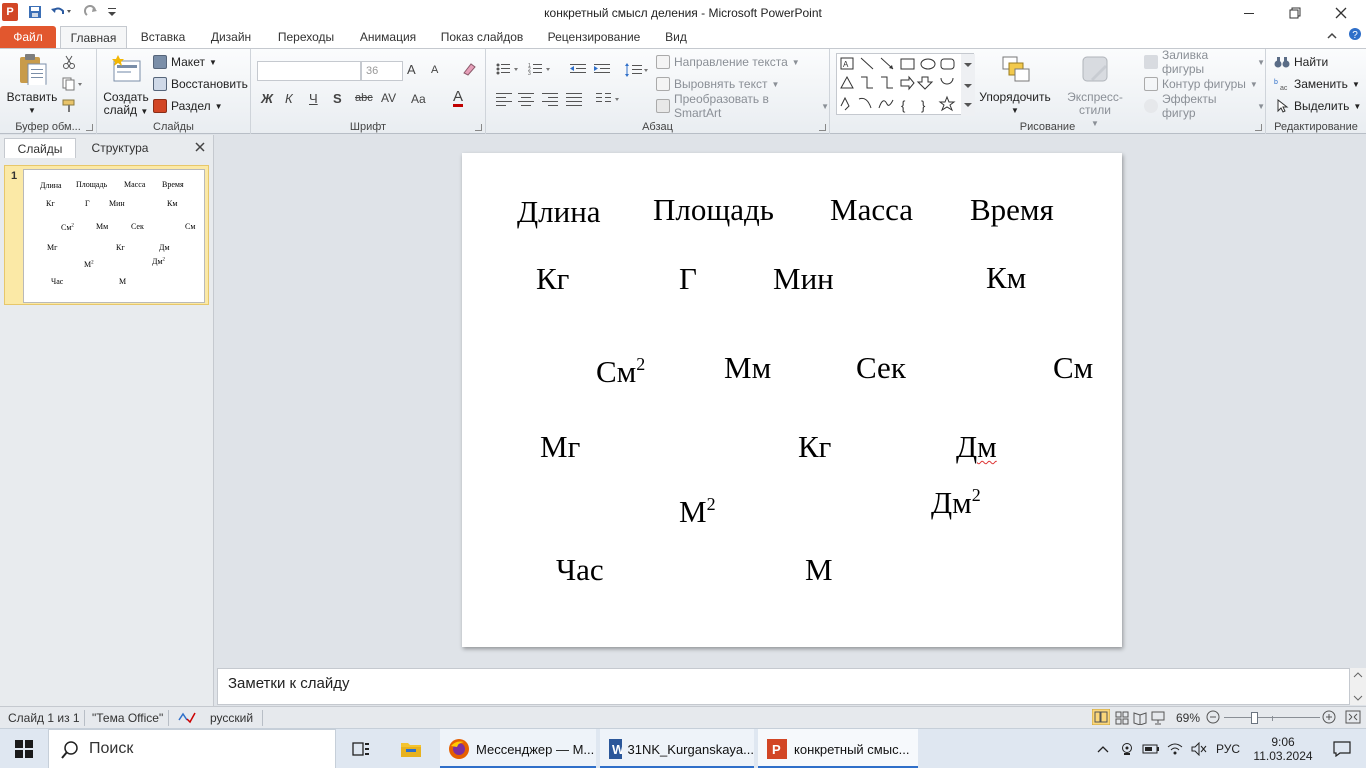 The height and width of the screenshot is (768, 1366). Describe the element at coordinates (1175, 748) in the screenshot. I see `tray-wifi-icon` at that location.